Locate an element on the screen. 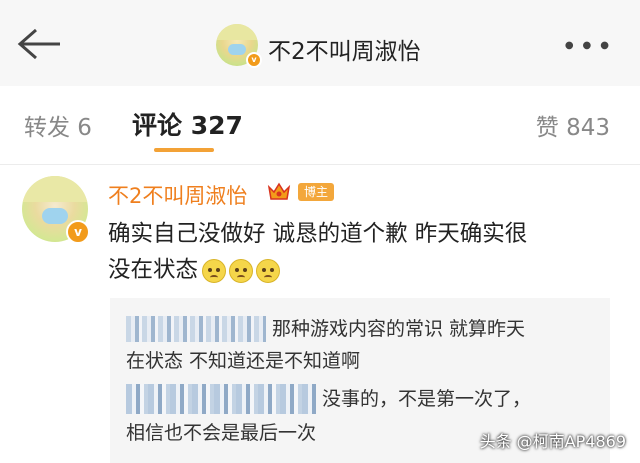 Image resolution: width=640 pixels, height=463 pixels. crown-icon is located at coordinates (279, 191).